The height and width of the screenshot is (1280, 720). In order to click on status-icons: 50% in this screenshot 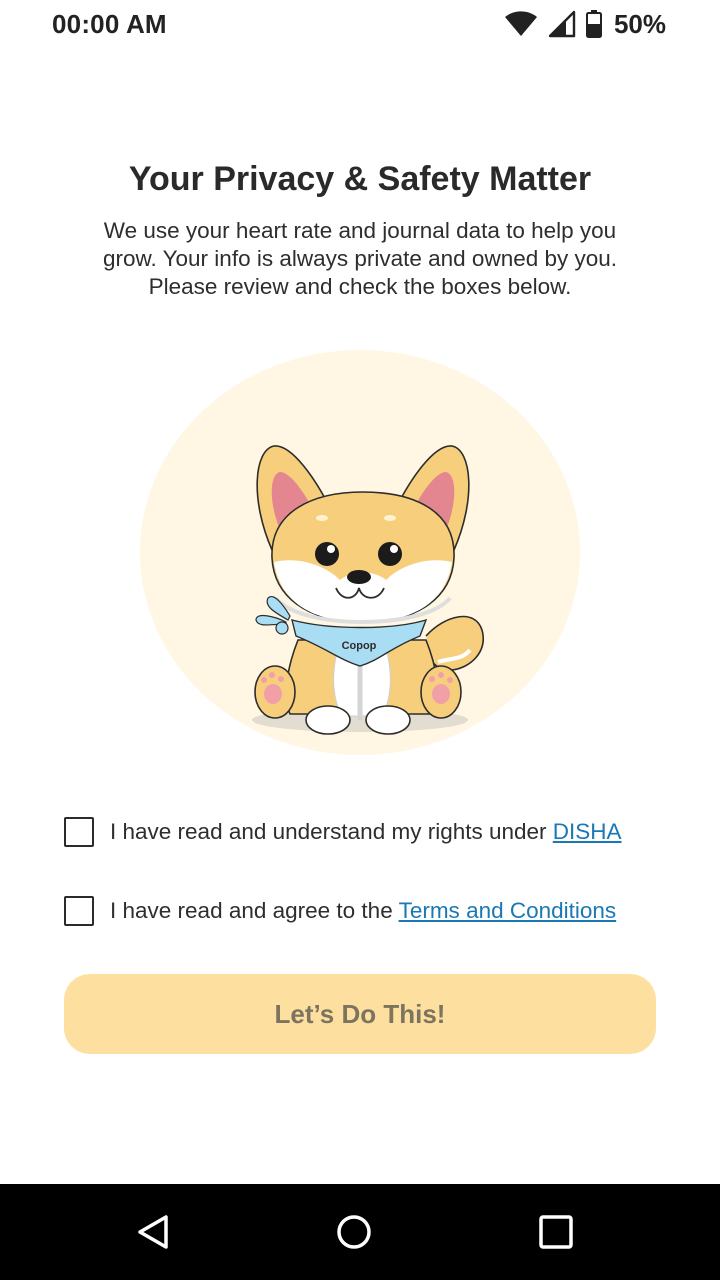, I will do `click(585, 24)`.